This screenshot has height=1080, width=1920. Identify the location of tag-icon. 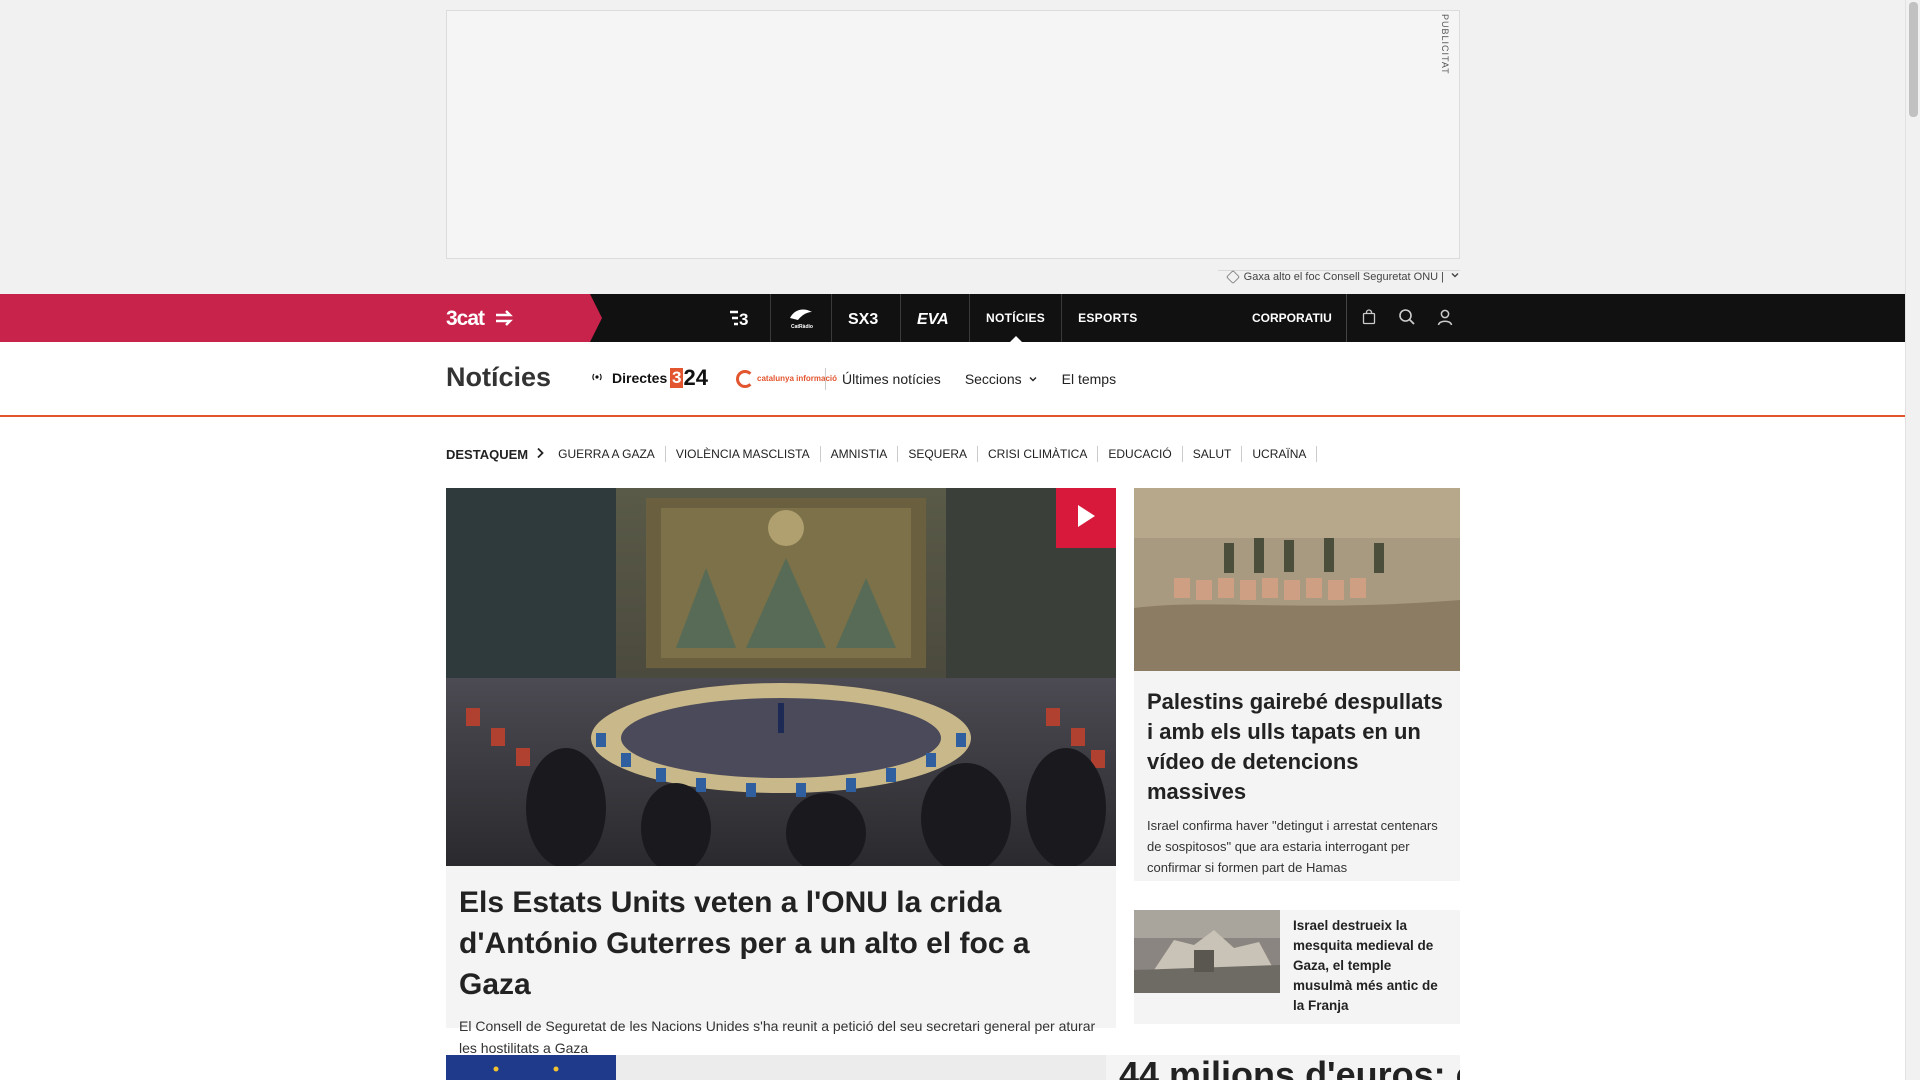
(1232, 276).